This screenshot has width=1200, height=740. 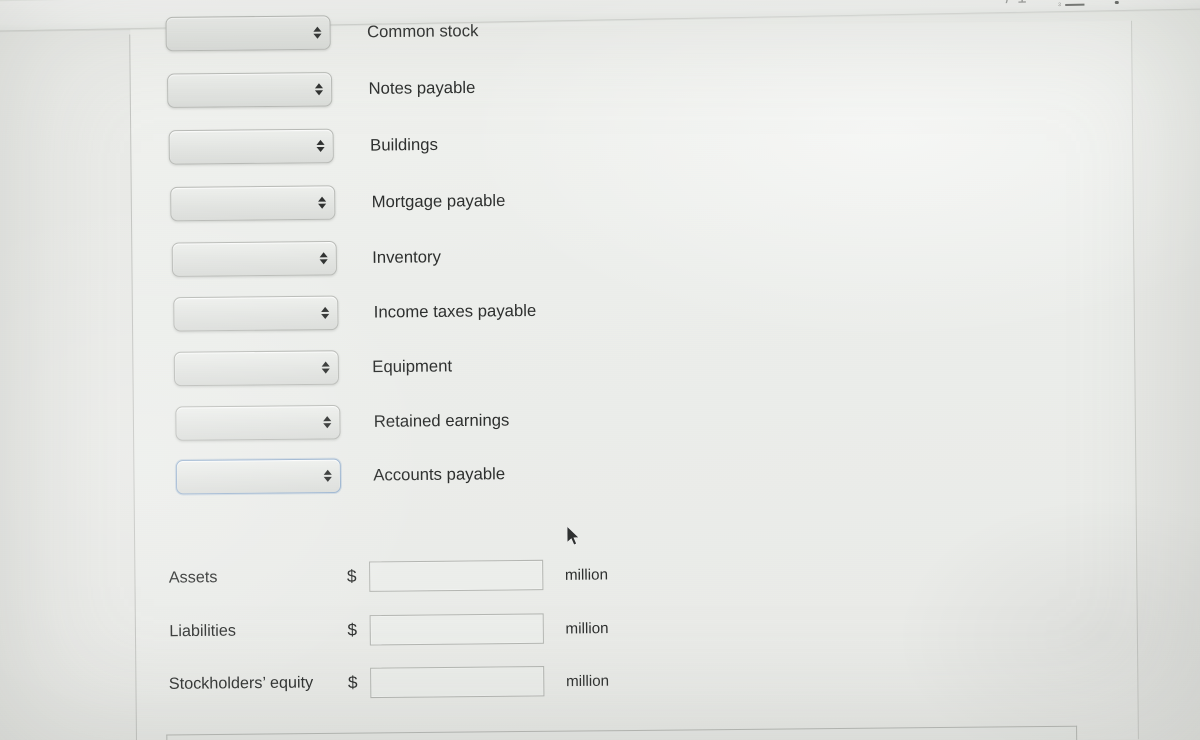 What do you see at coordinates (438, 201) in the screenshot?
I see `account-label-3: Mortgage payable` at bounding box center [438, 201].